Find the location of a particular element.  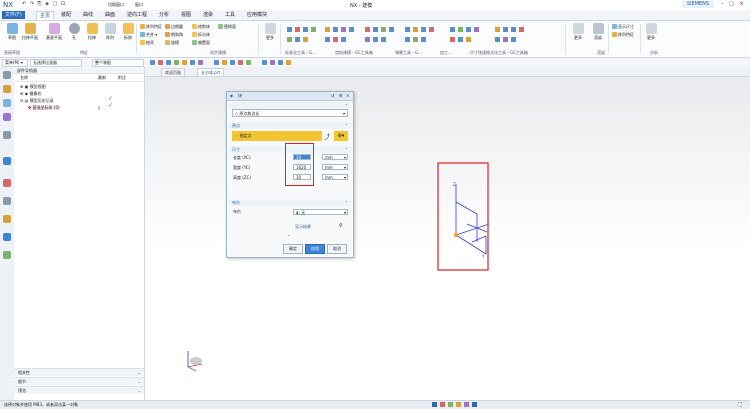

show-hide-icon is located at coordinates (280, 62).